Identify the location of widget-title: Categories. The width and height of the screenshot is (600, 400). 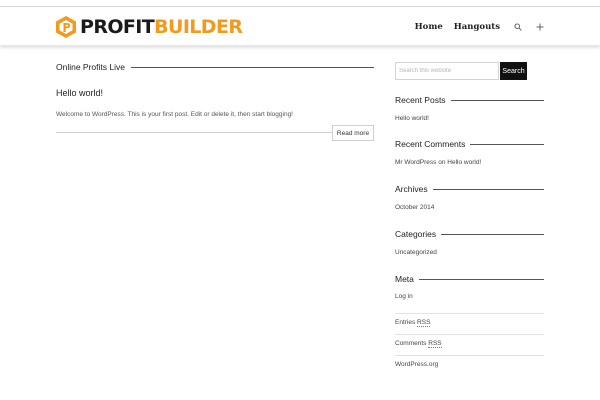
(469, 234).